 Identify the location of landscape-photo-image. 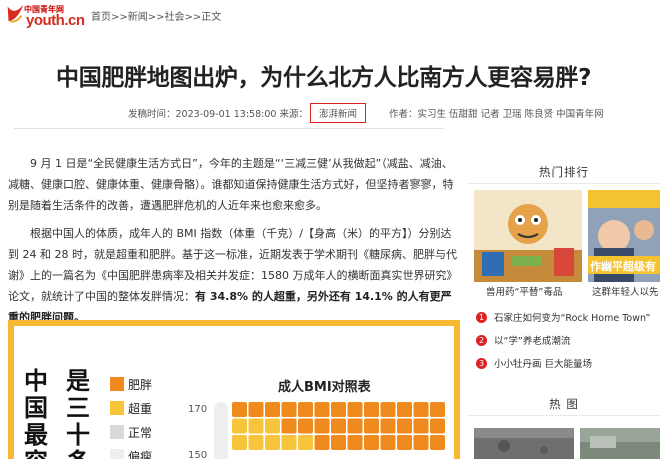
(620, 443).